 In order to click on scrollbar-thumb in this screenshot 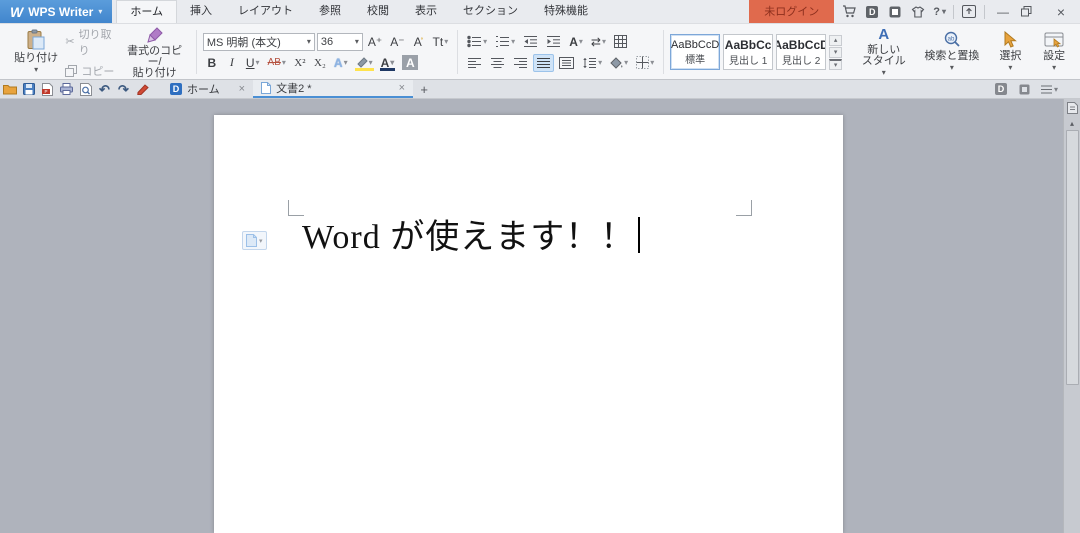, I will do `click(1072, 257)`.